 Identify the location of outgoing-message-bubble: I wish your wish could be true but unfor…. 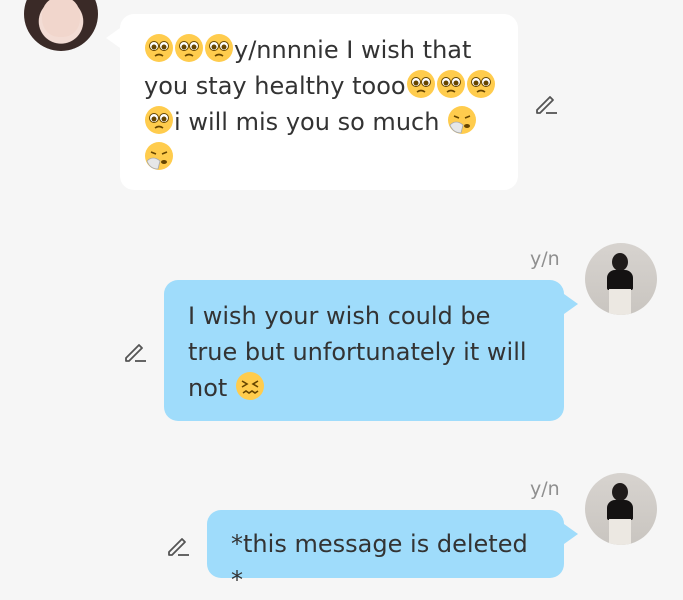
(371, 350).